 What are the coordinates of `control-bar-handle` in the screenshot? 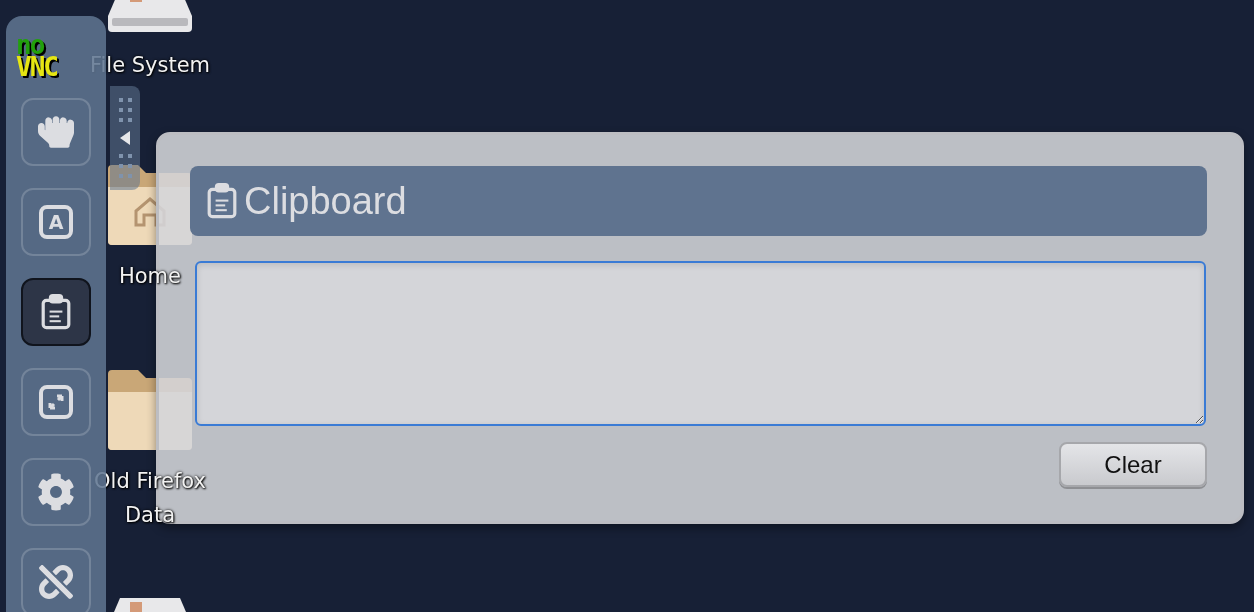 It's located at (125, 138).